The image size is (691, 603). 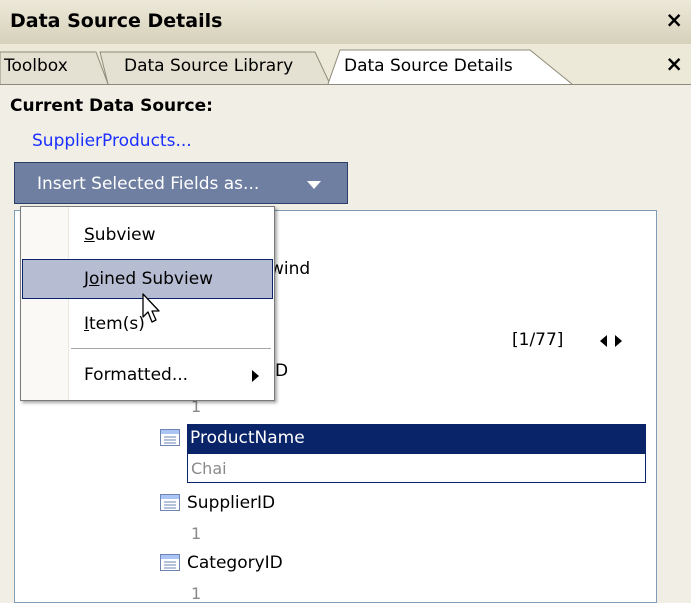 What do you see at coordinates (120, 235) in the screenshot?
I see `menu-item-label: Subview` at bounding box center [120, 235].